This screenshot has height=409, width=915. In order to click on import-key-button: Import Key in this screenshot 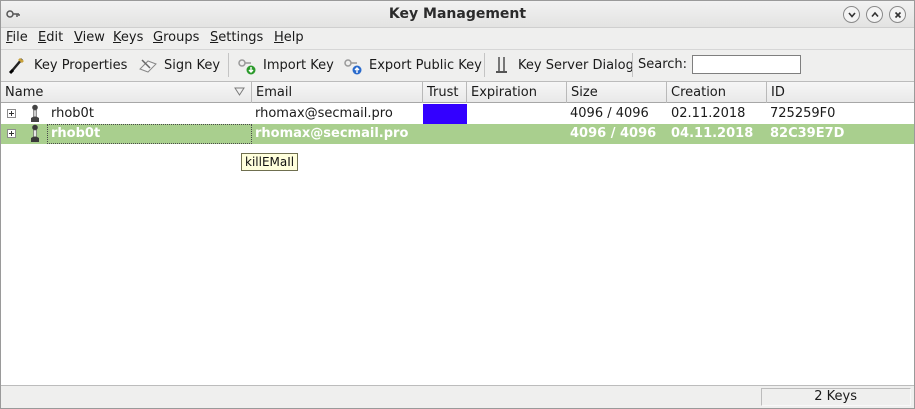, I will do `click(285, 65)`.